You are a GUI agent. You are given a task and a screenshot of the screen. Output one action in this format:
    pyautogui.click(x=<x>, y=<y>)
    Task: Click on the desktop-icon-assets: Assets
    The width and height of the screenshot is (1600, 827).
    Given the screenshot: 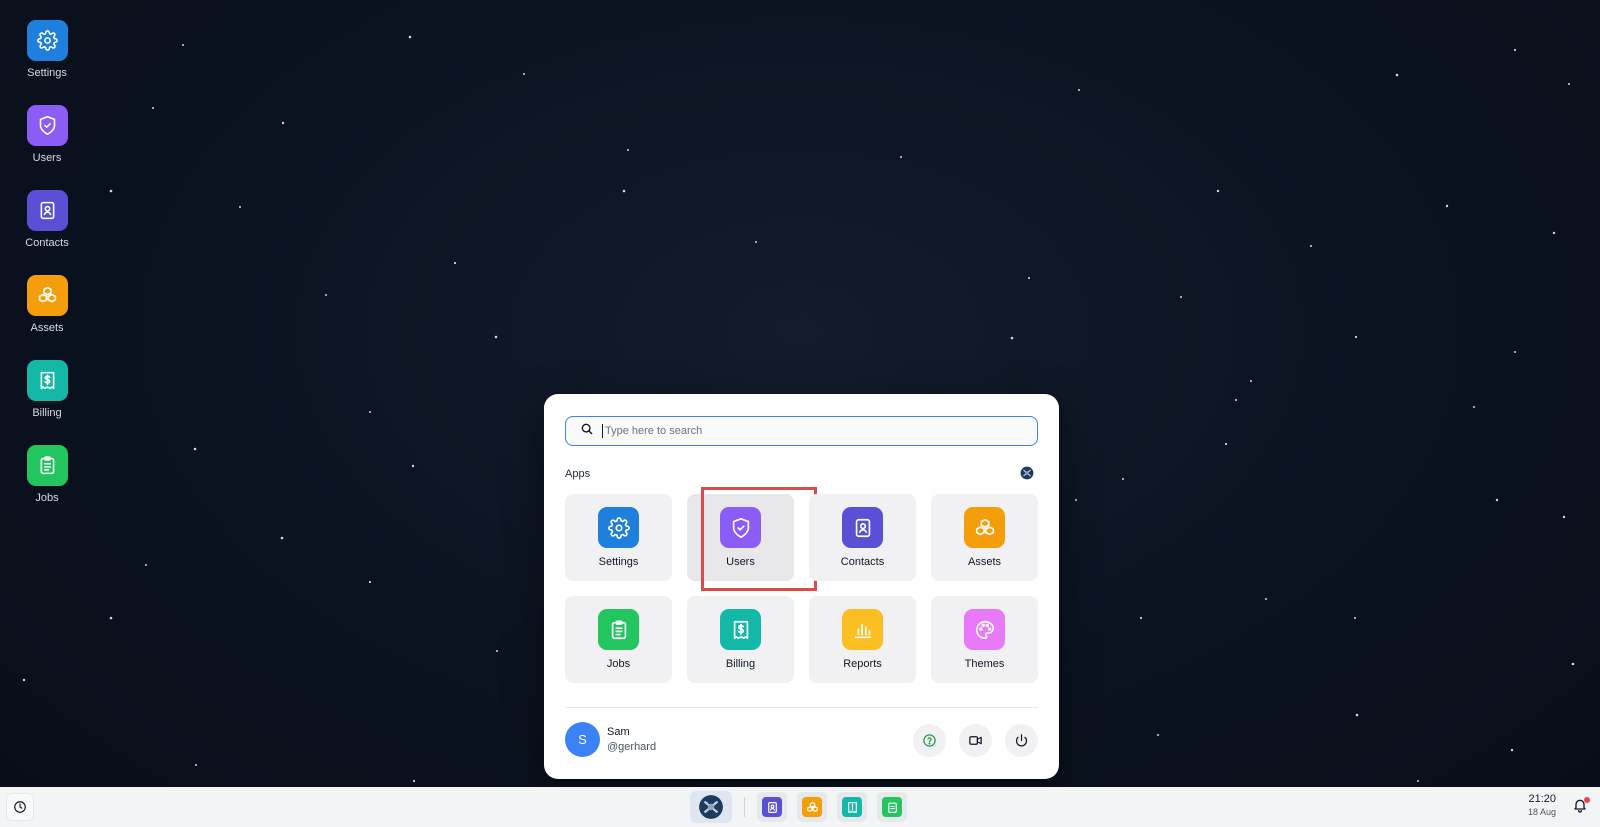 What is the action you would take?
    pyautogui.click(x=47, y=317)
    